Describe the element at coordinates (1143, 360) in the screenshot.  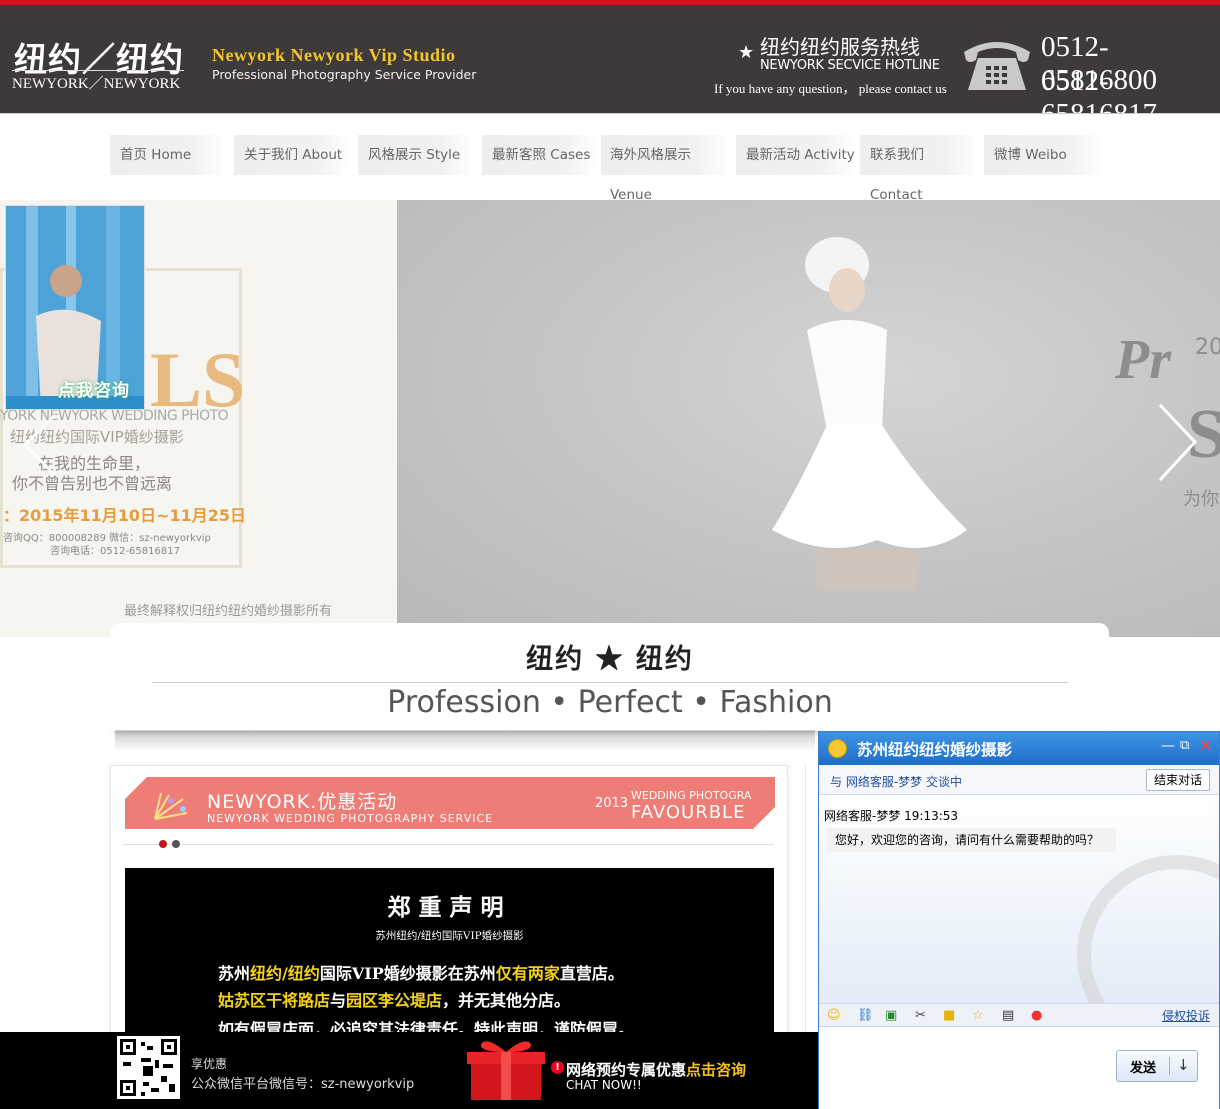
I see `banner-side-text: Pr` at that location.